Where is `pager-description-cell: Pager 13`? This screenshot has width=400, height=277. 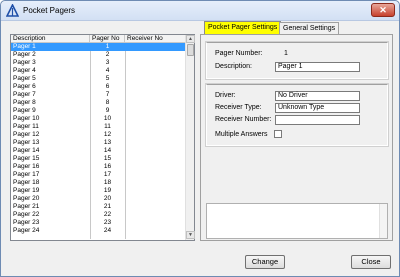 pager-description-cell: Pager 13 is located at coordinates (26, 142).